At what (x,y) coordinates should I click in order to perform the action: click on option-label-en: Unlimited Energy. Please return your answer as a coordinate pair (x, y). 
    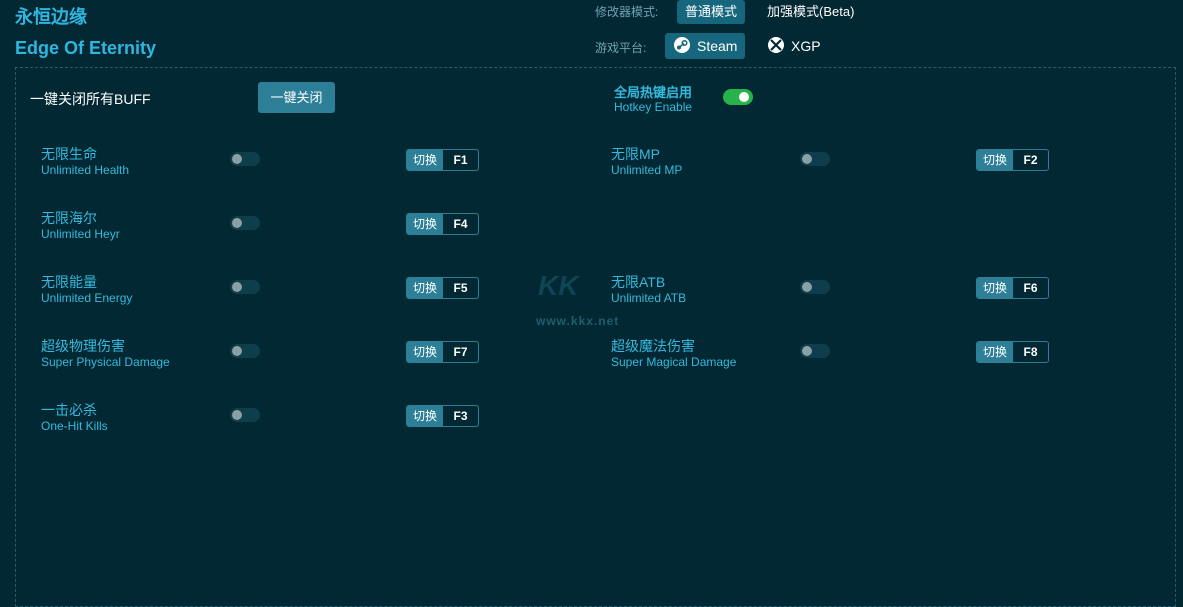
    Looking at the image, I should click on (87, 298).